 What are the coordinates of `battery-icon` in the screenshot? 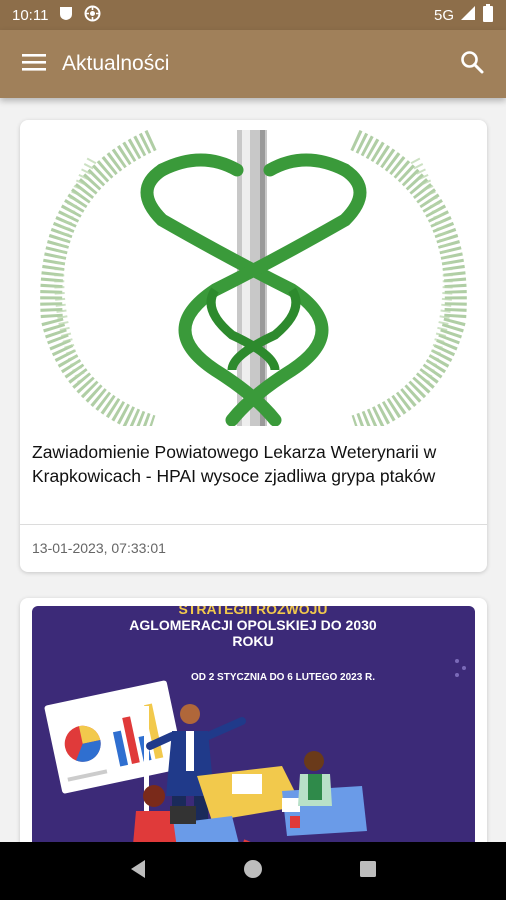 It's located at (488, 15).